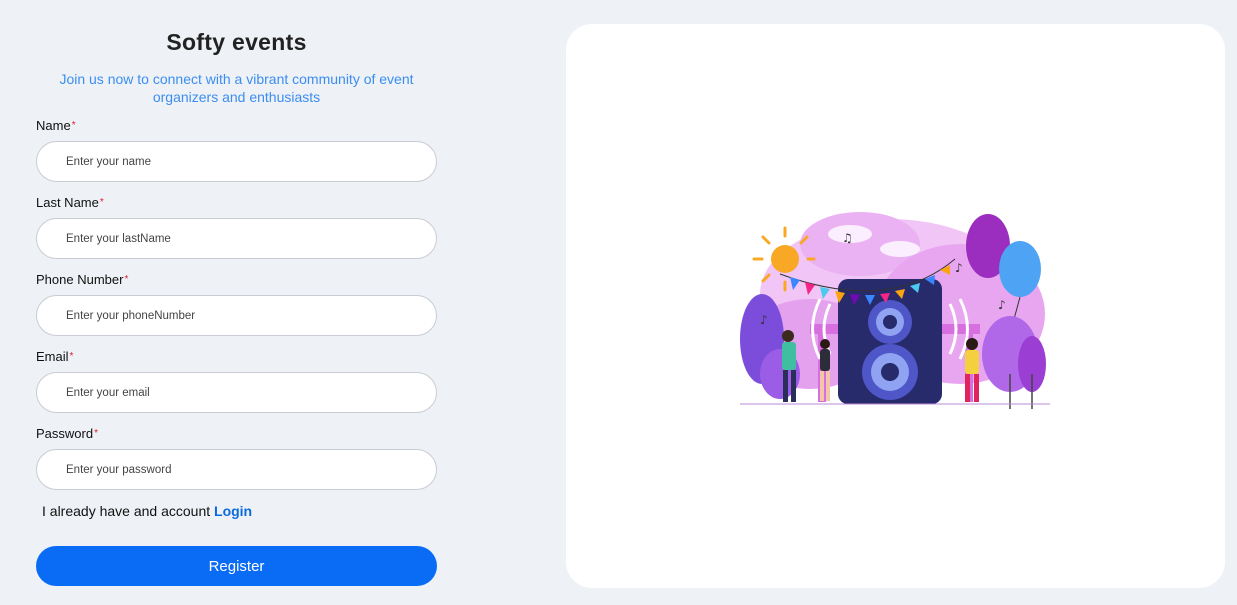 Image resolution: width=1237 pixels, height=605 pixels. What do you see at coordinates (236, 161) in the screenshot?
I see `name-input` at bounding box center [236, 161].